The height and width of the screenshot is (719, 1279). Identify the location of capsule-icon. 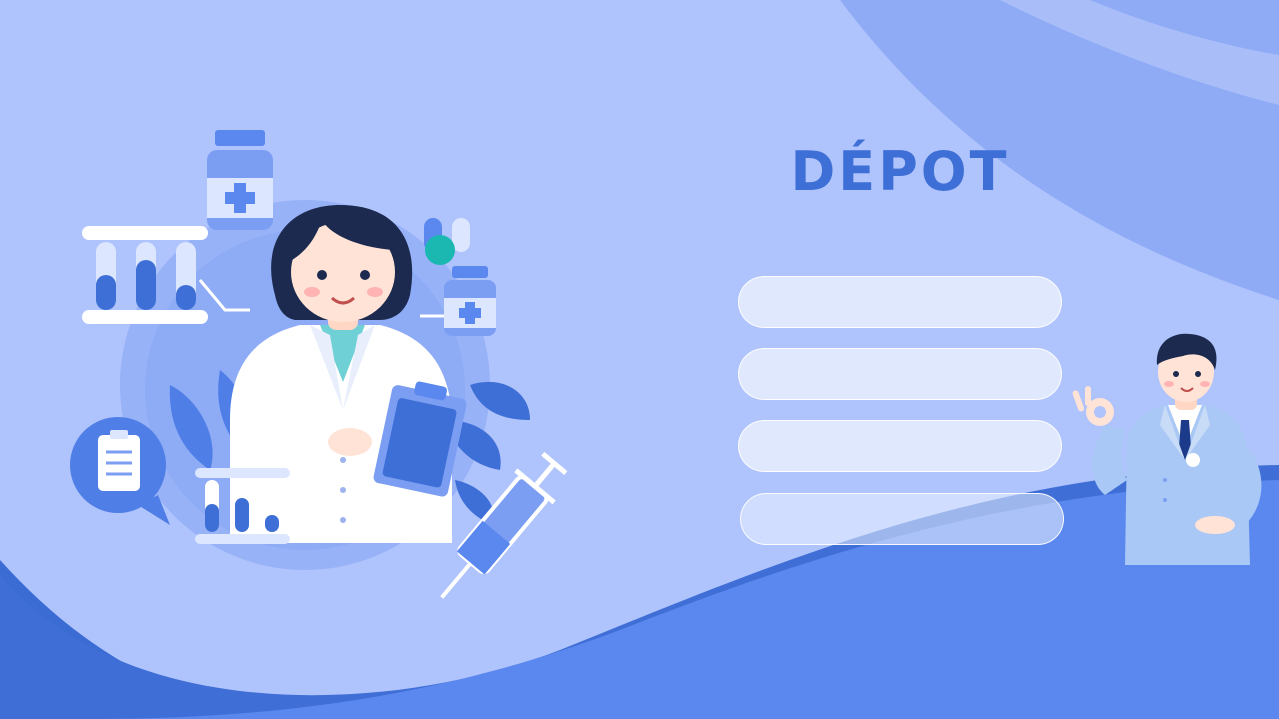
(447, 241).